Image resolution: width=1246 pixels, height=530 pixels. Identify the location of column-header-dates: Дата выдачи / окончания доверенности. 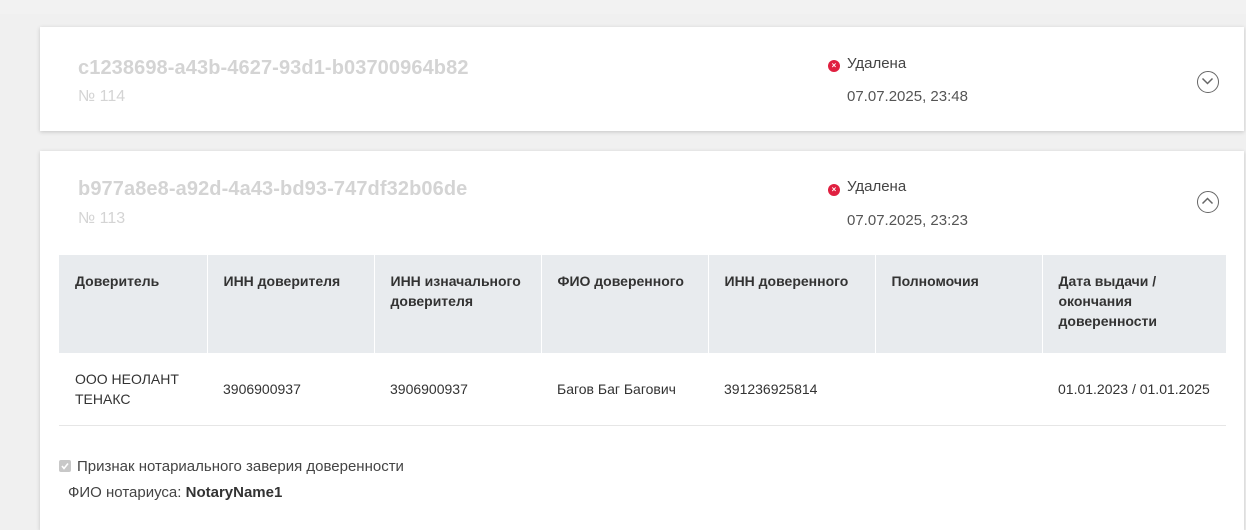
(1134, 304).